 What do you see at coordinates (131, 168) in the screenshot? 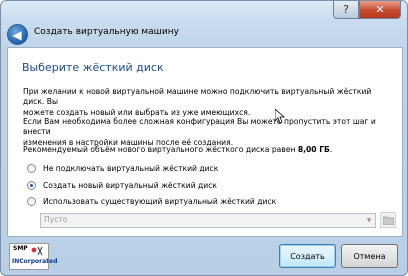
I see `option-no-disk-label: Не подключать виртуальный жёсткий диск` at bounding box center [131, 168].